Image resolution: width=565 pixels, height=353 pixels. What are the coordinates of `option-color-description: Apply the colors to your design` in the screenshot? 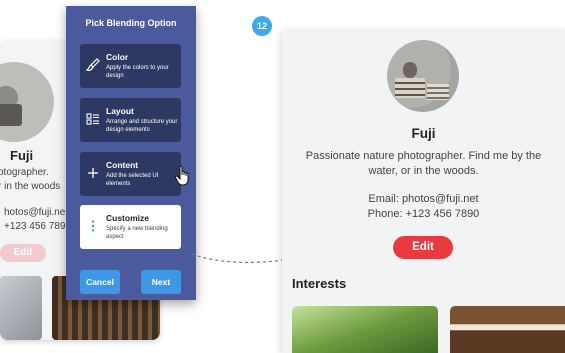 It's located at (137, 72).